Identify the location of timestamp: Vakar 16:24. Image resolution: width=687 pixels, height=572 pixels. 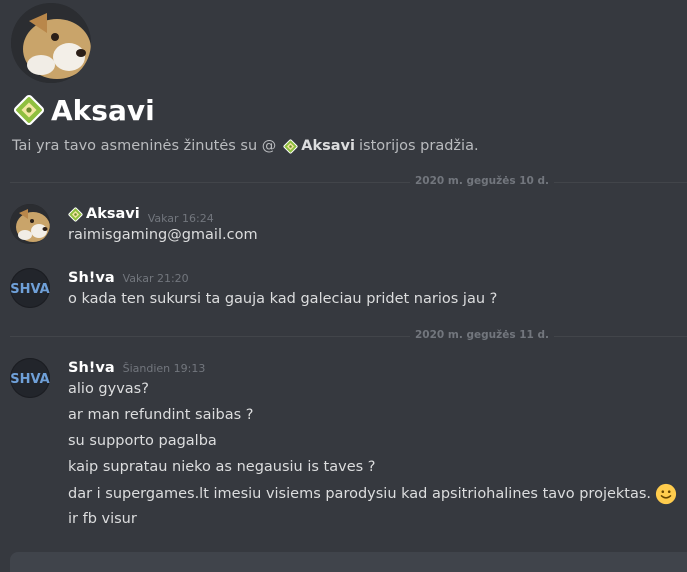
(180, 218).